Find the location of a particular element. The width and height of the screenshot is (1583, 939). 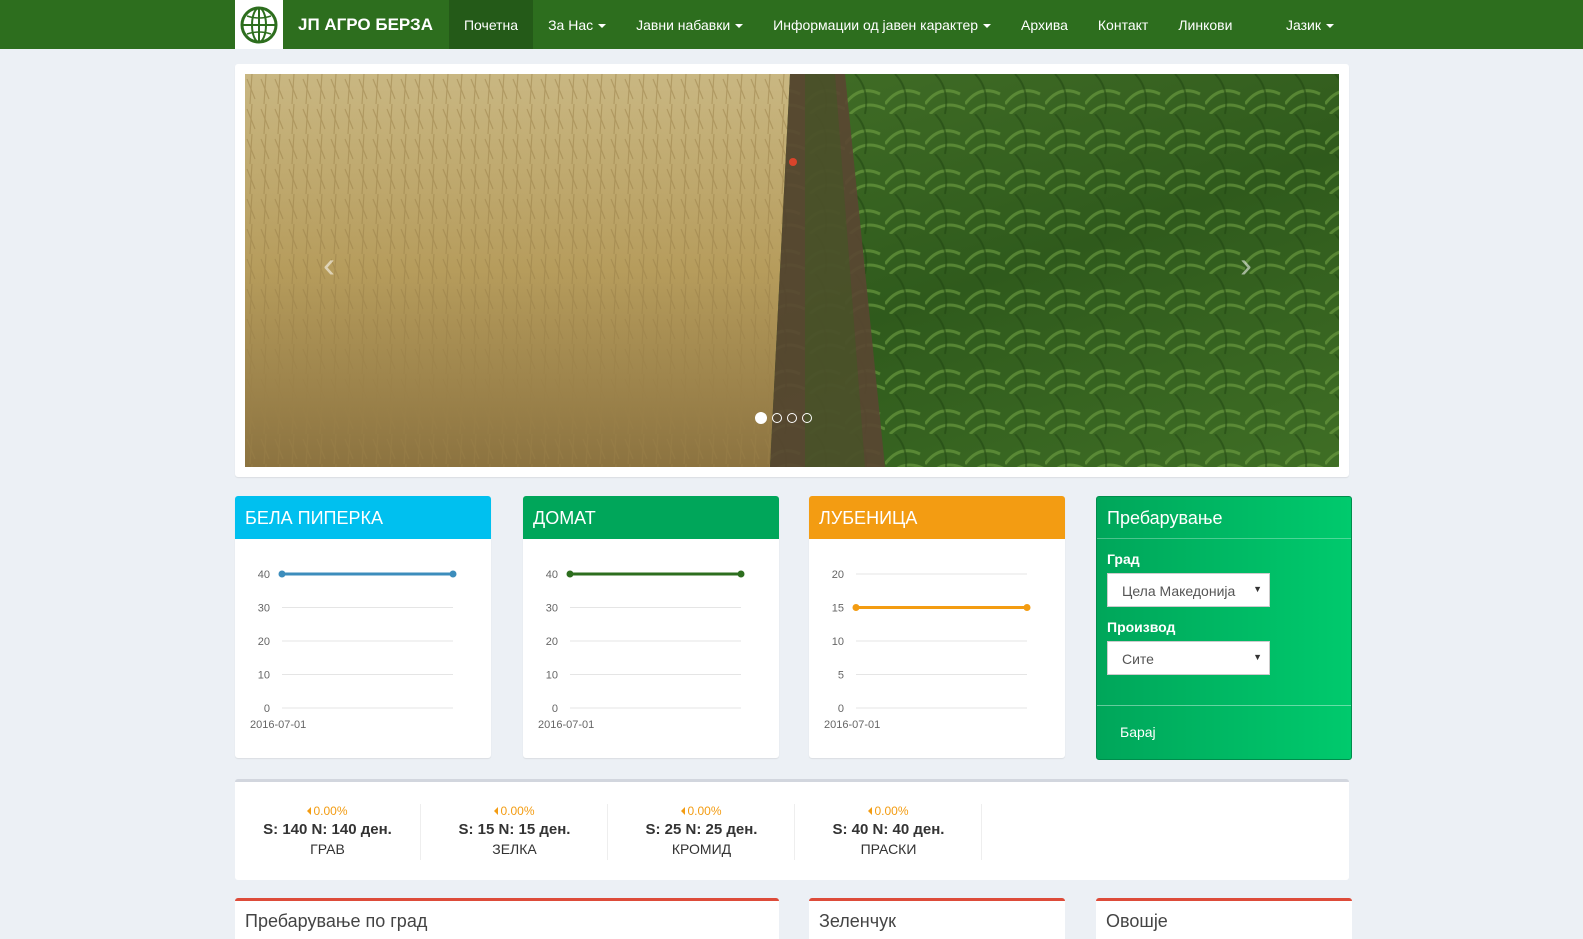

chart-title: ЛУБЕНИЦА is located at coordinates (937, 517).